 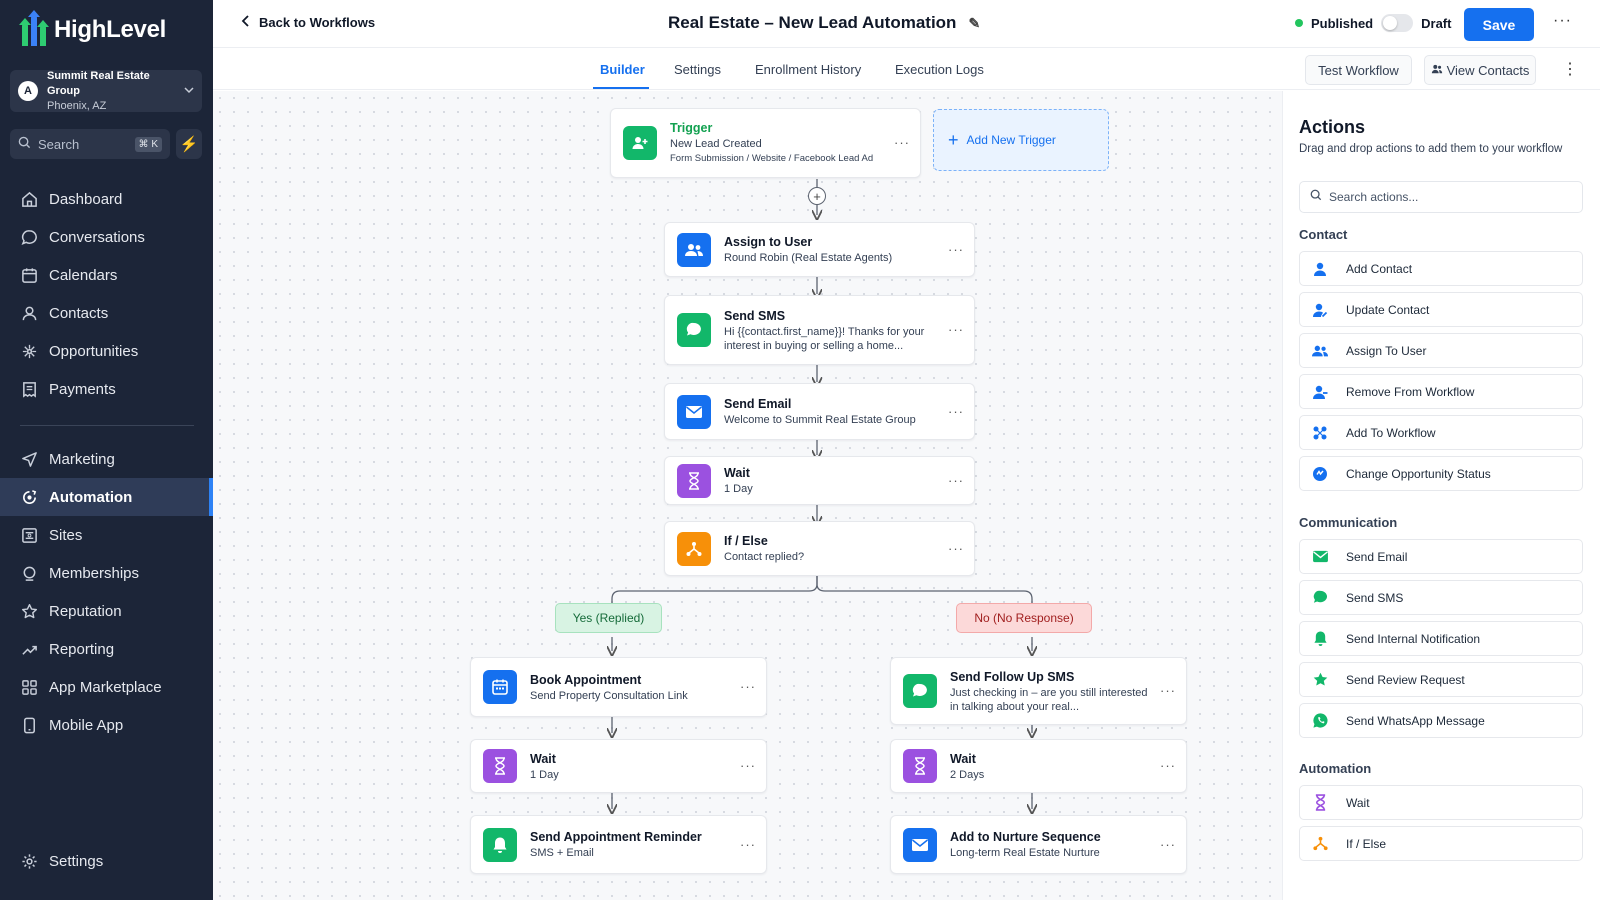 I want to click on action-add-contact: Add Contact, so click(x=1441, y=268).